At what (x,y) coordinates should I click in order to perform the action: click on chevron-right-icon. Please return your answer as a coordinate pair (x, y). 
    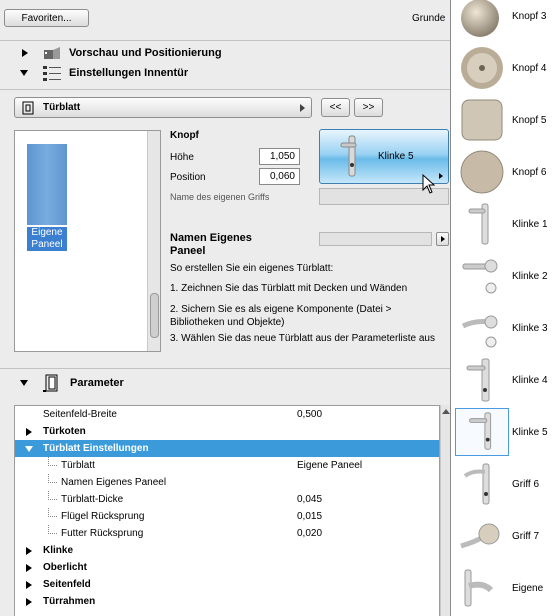
    Looking at the image, I should click on (302, 108).